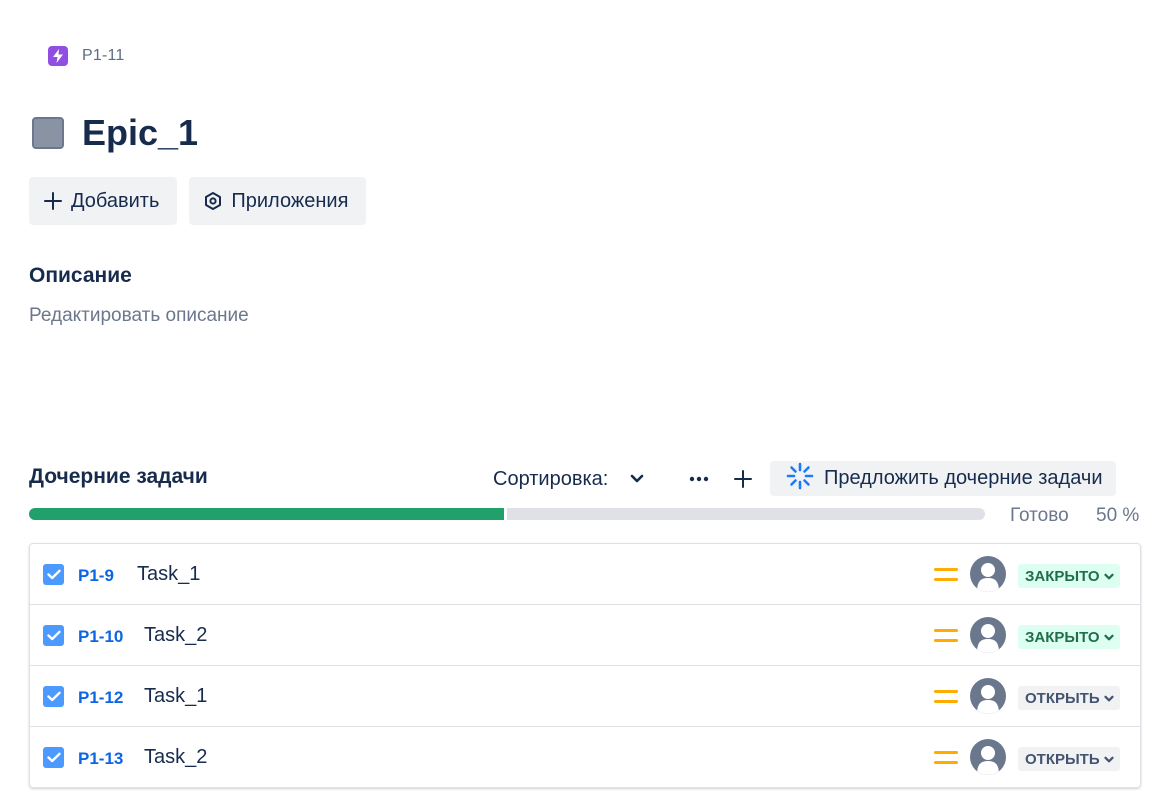 This screenshot has height=796, width=1152. I want to click on add-child-issue-icon, so click(743, 479).